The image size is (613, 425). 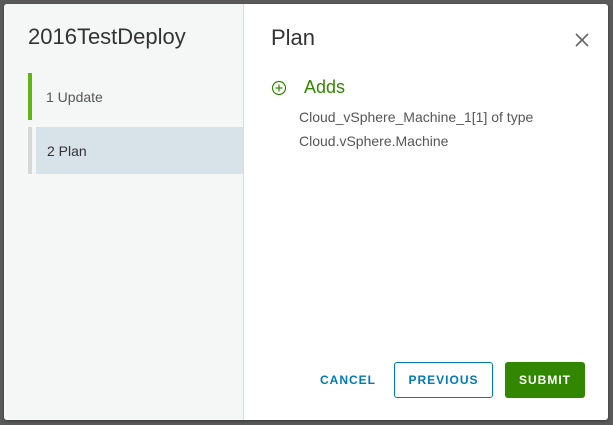 I want to click on page-title: Plan, so click(x=293, y=37).